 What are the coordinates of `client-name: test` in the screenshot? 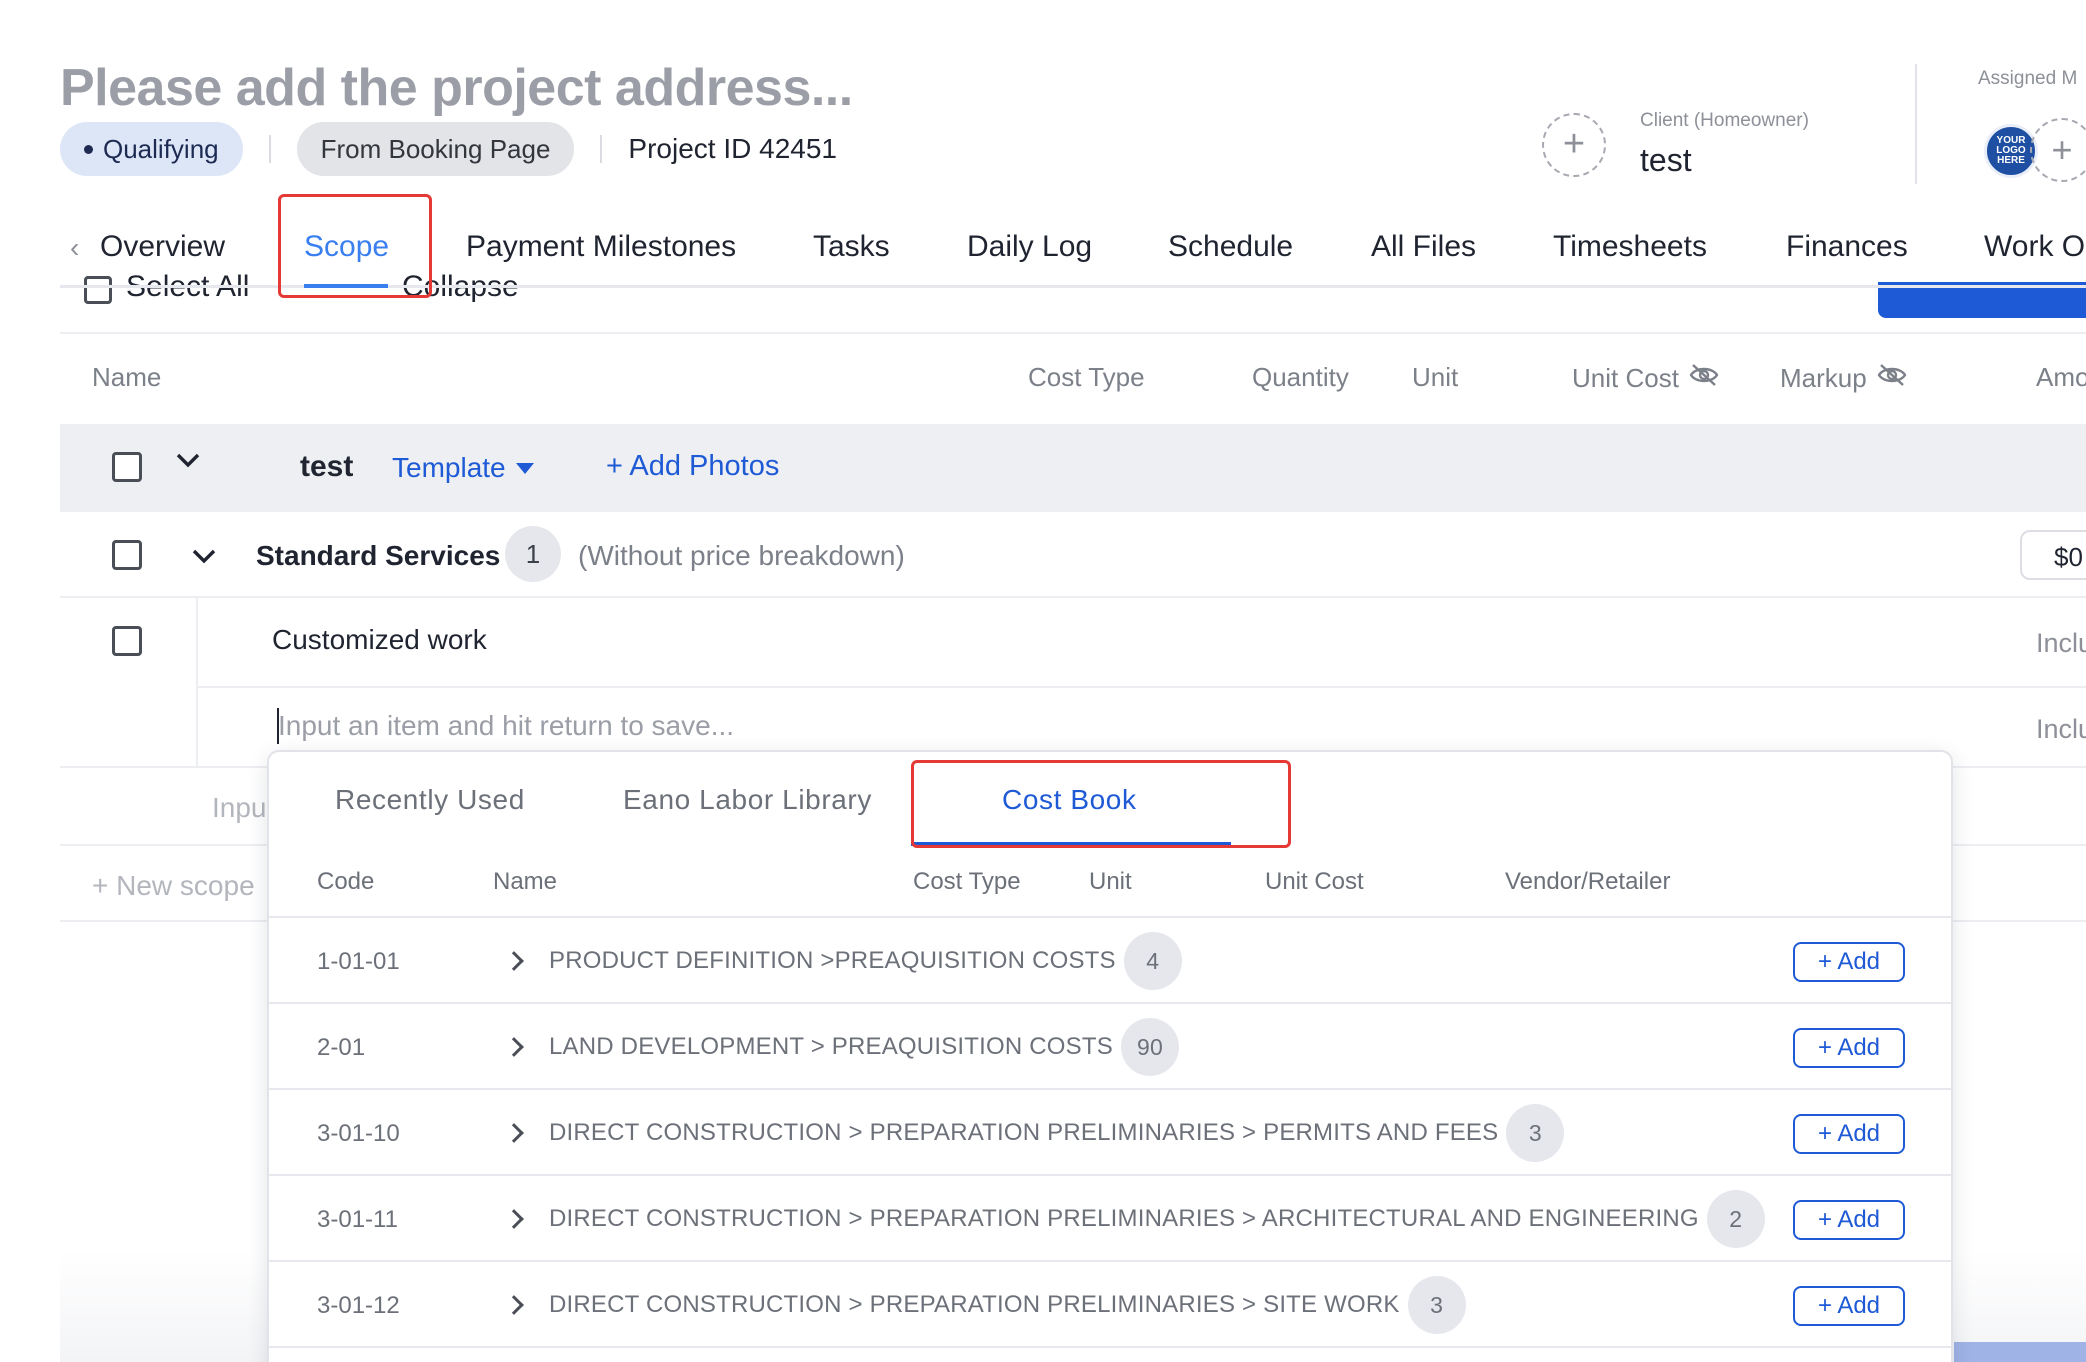 It's located at (1724, 160).